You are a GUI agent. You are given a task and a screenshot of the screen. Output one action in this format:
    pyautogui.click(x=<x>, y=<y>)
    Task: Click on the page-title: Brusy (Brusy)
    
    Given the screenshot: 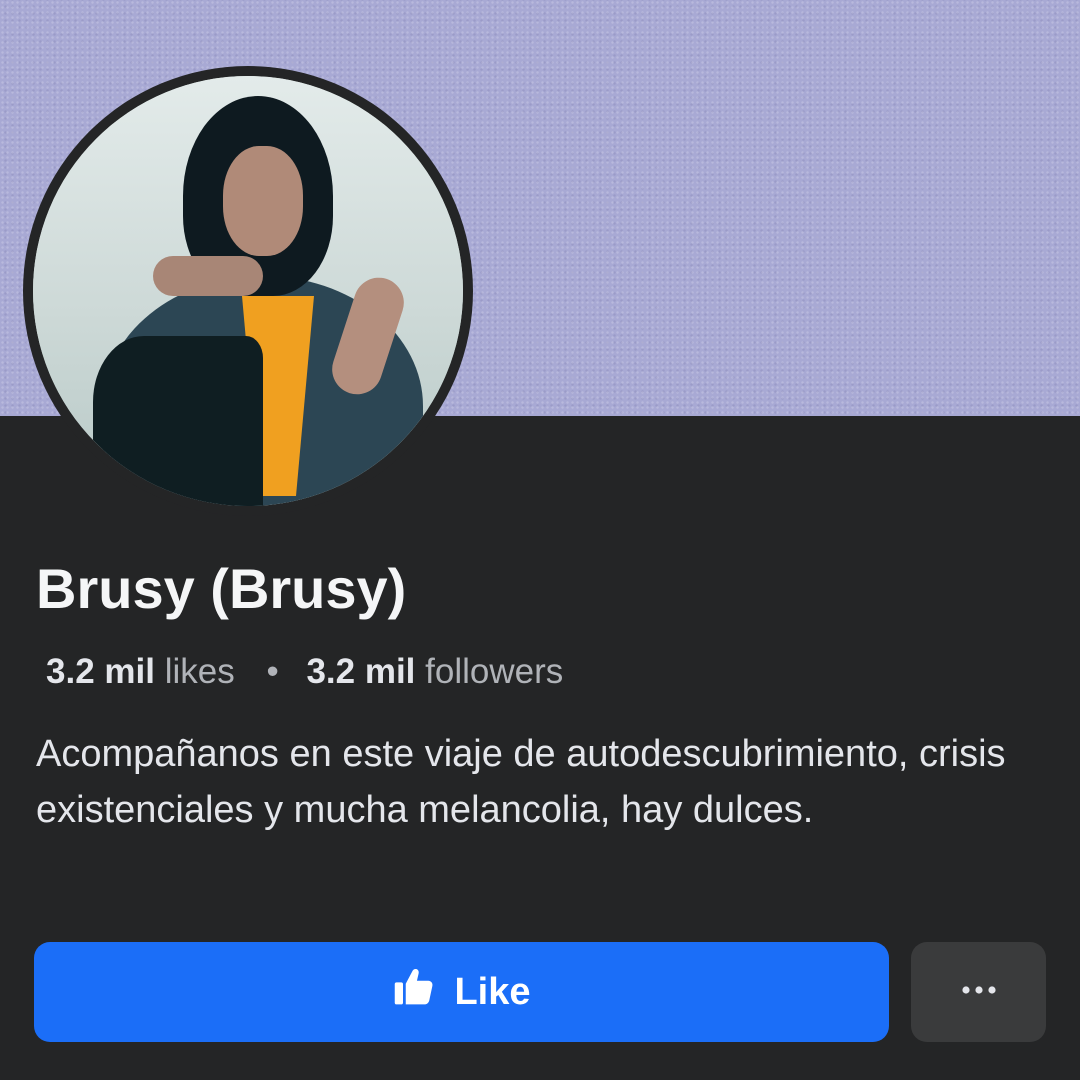 What is the action you would take?
    pyautogui.click(x=221, y=588)
    